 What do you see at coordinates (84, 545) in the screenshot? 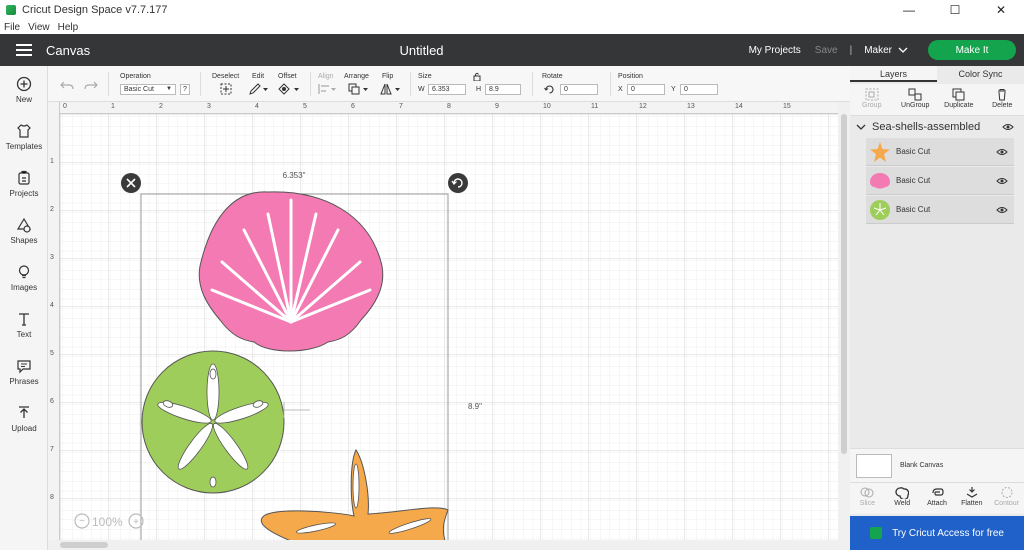
I see `horizontal-scroll-thumb` at bounding box center [84, 545].